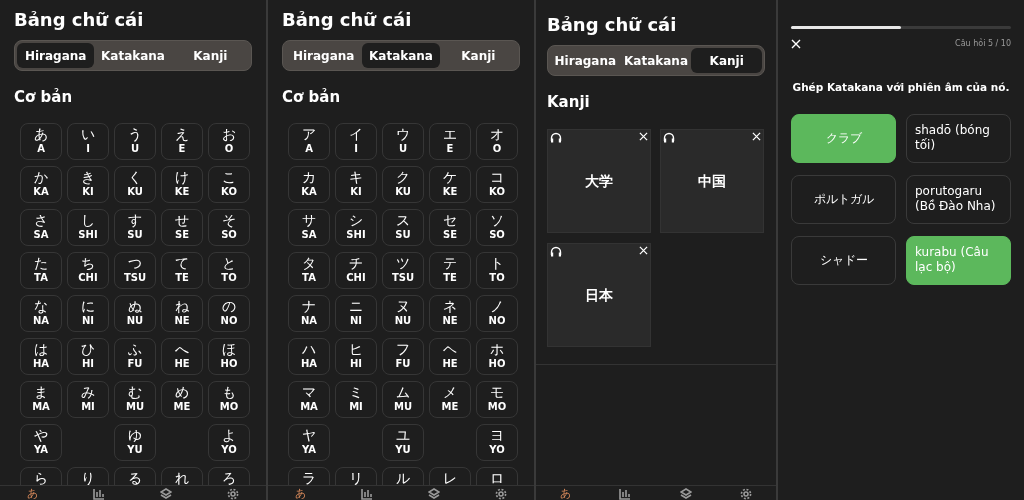 The image size is (1024, 500). I want to click on kana-tile: ム MU, so click(403, 399).